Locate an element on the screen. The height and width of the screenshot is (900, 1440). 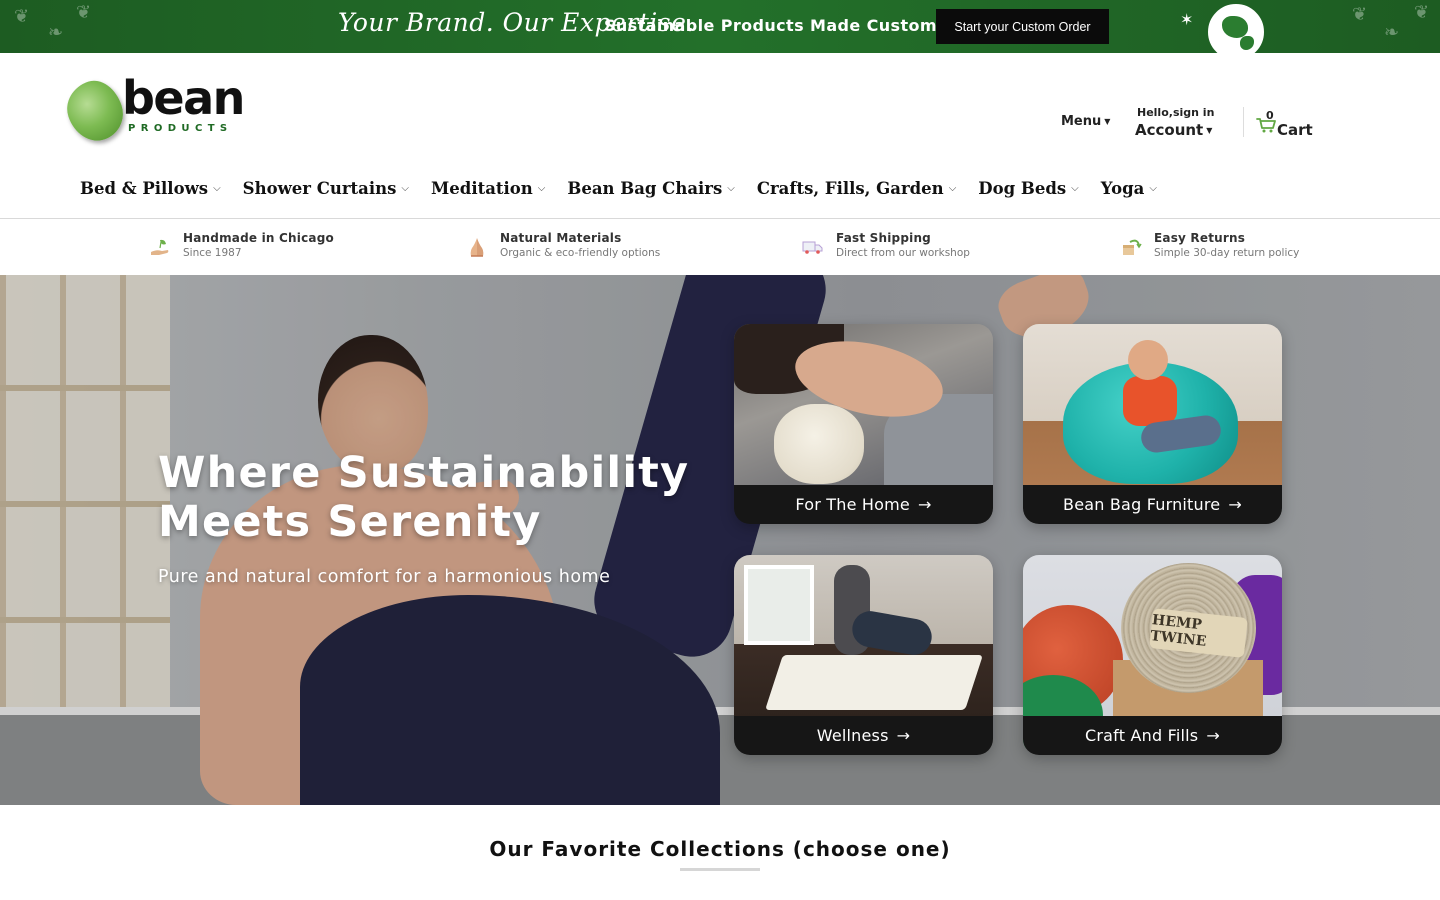
bean-logo-icon is located at coordinates (95, 111).